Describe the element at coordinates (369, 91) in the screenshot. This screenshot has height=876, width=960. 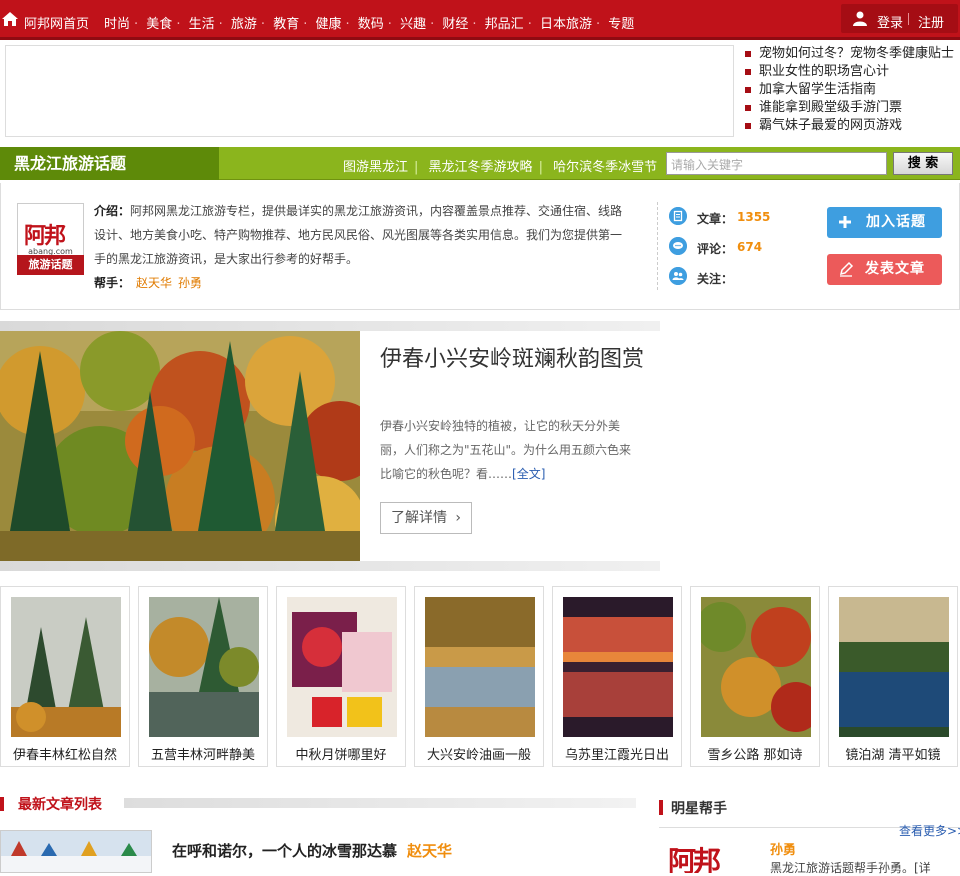
I see `ad-banner` at that location.